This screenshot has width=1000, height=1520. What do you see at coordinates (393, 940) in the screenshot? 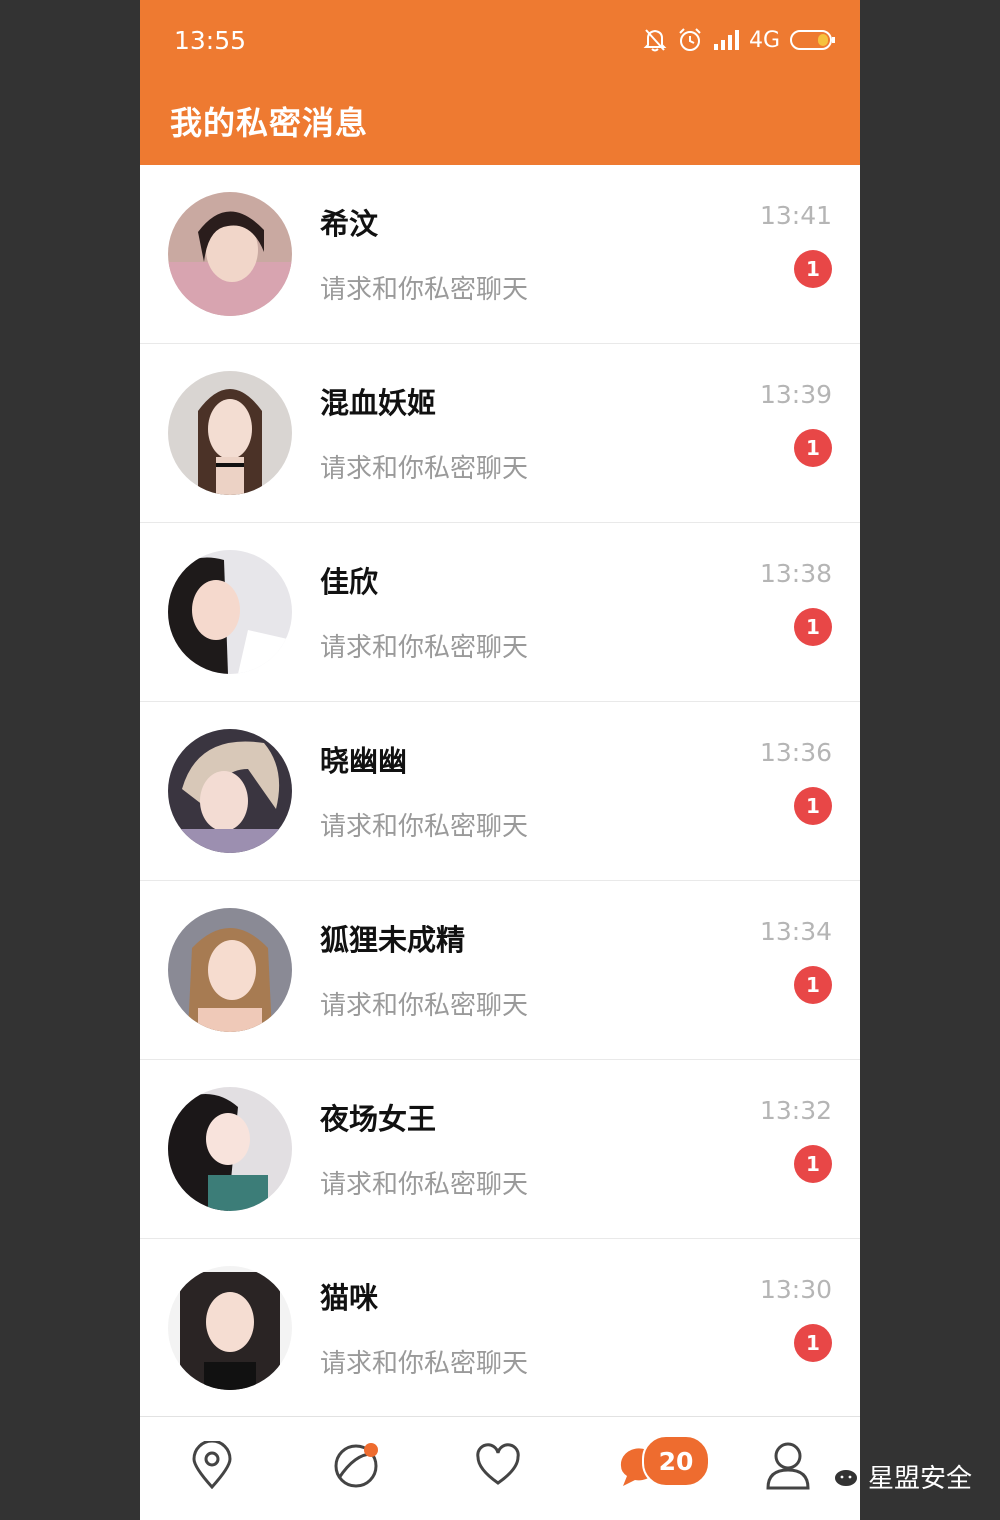
I see `contact-name: 狐狸未成精` at bounding box center [393, 940].